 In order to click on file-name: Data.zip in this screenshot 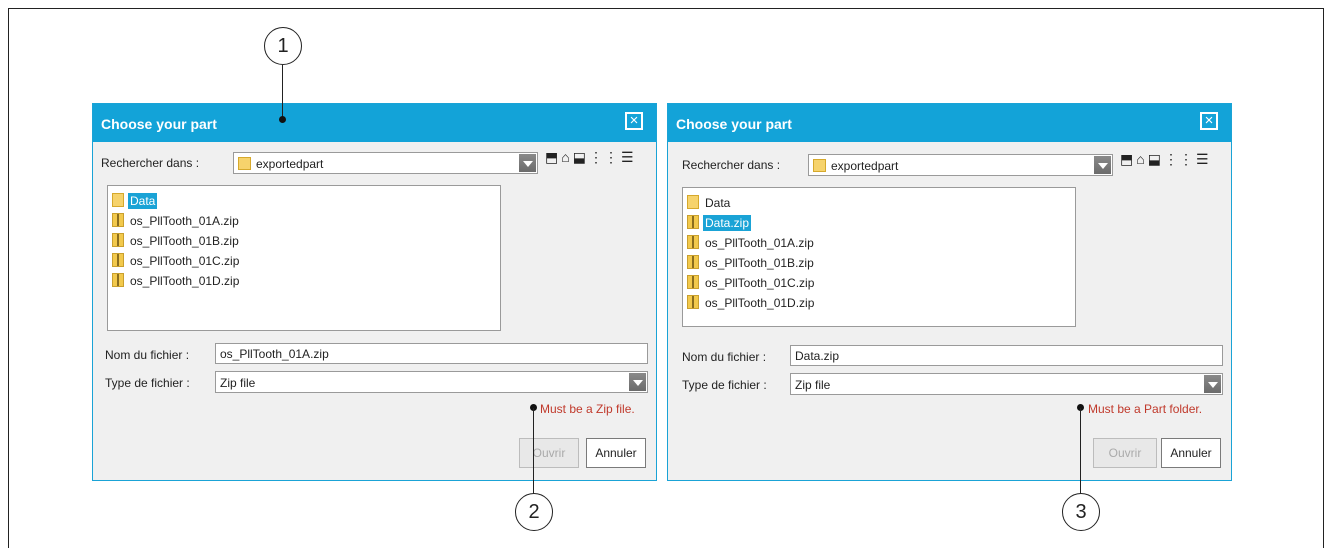, I will do `click(727, 223)`.